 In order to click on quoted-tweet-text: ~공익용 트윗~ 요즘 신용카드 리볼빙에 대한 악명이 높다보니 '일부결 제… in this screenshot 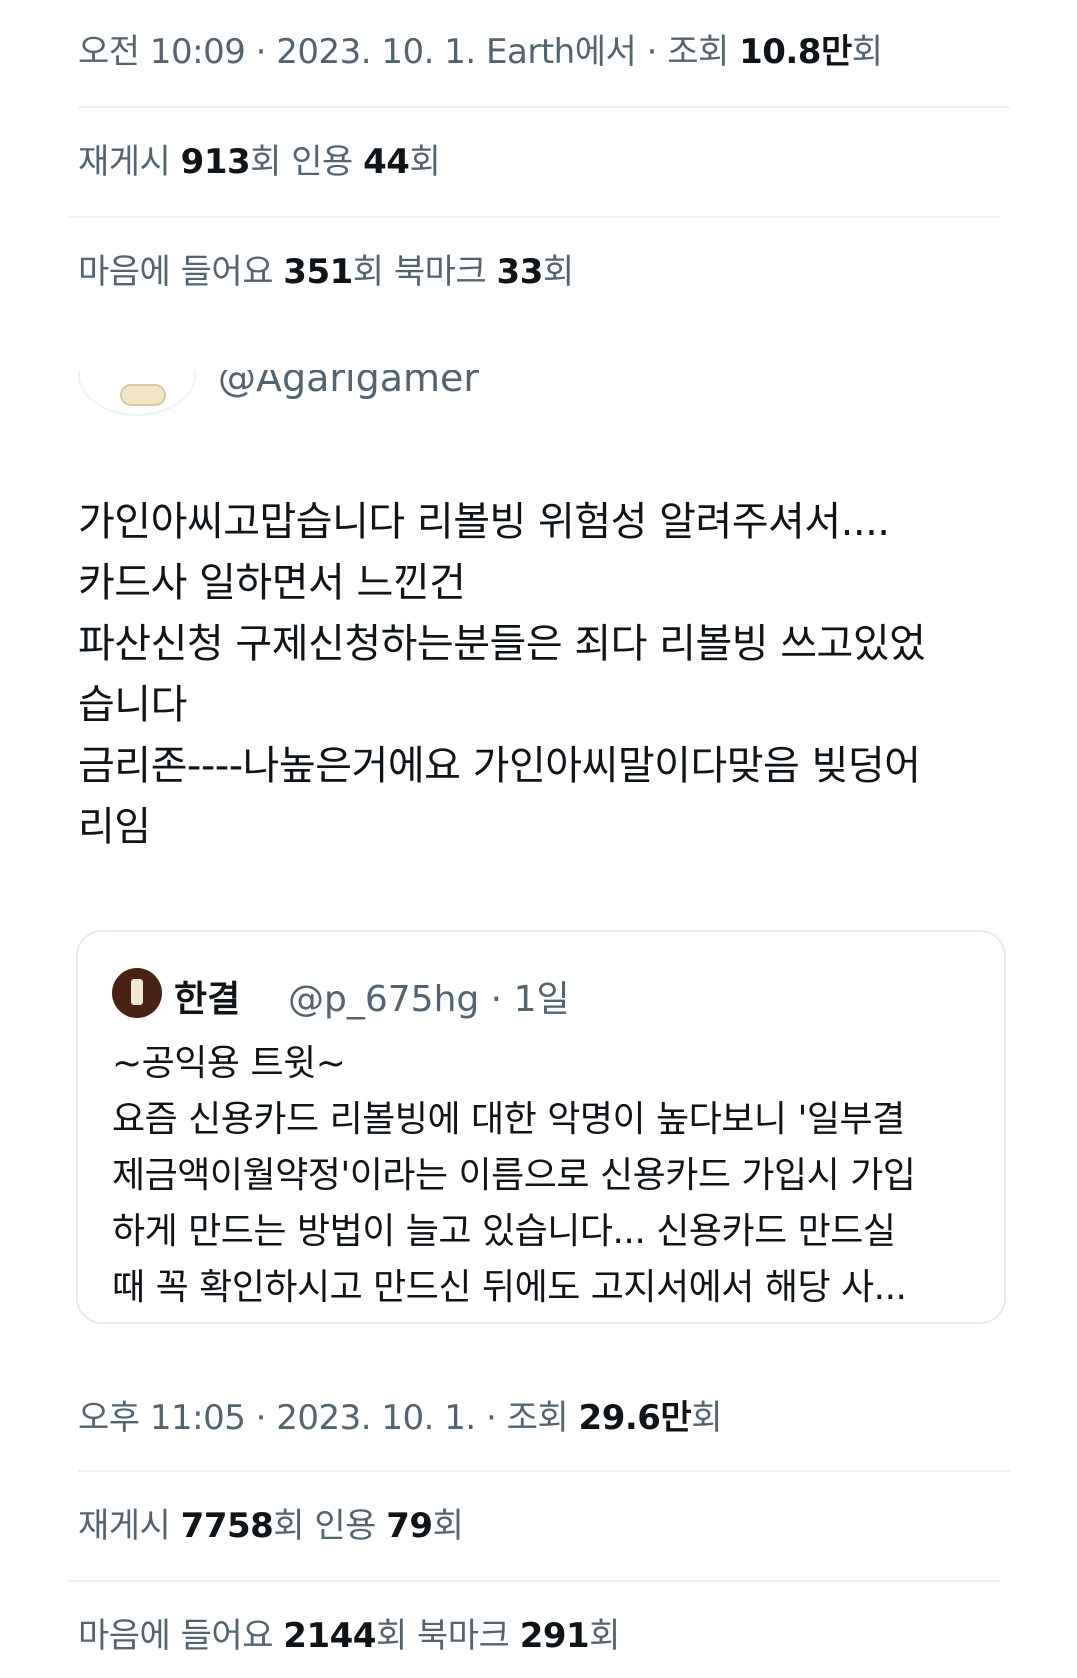, I will do `click(514, 1175)`.